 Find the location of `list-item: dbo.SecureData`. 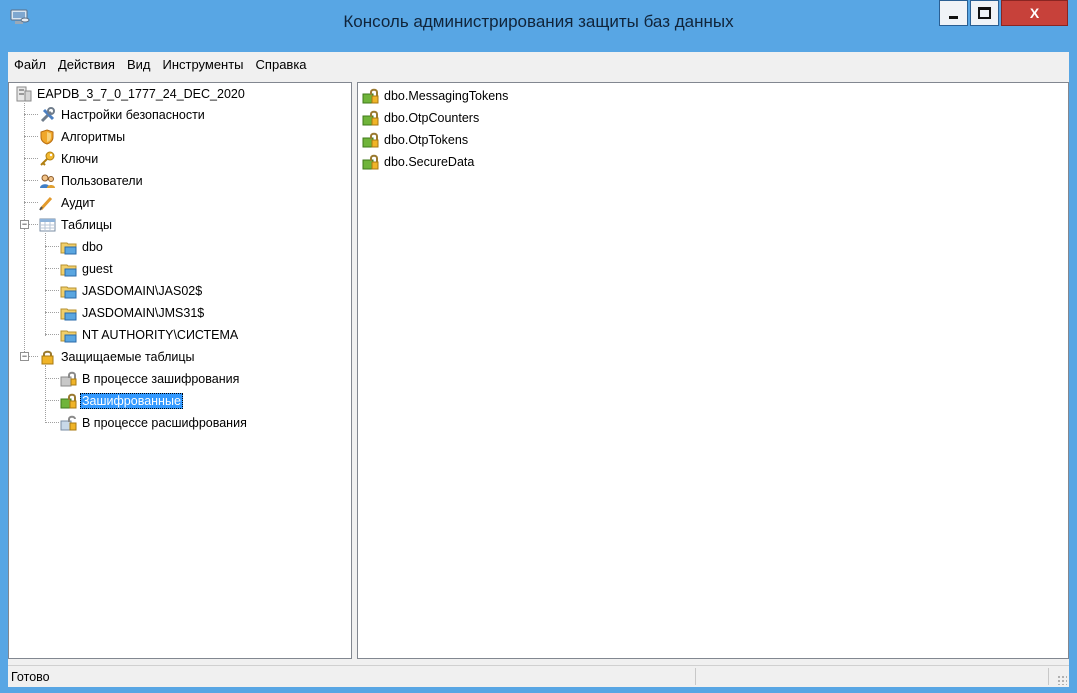

list-item: dbo.SecureData is located at coordinates (418, 162).